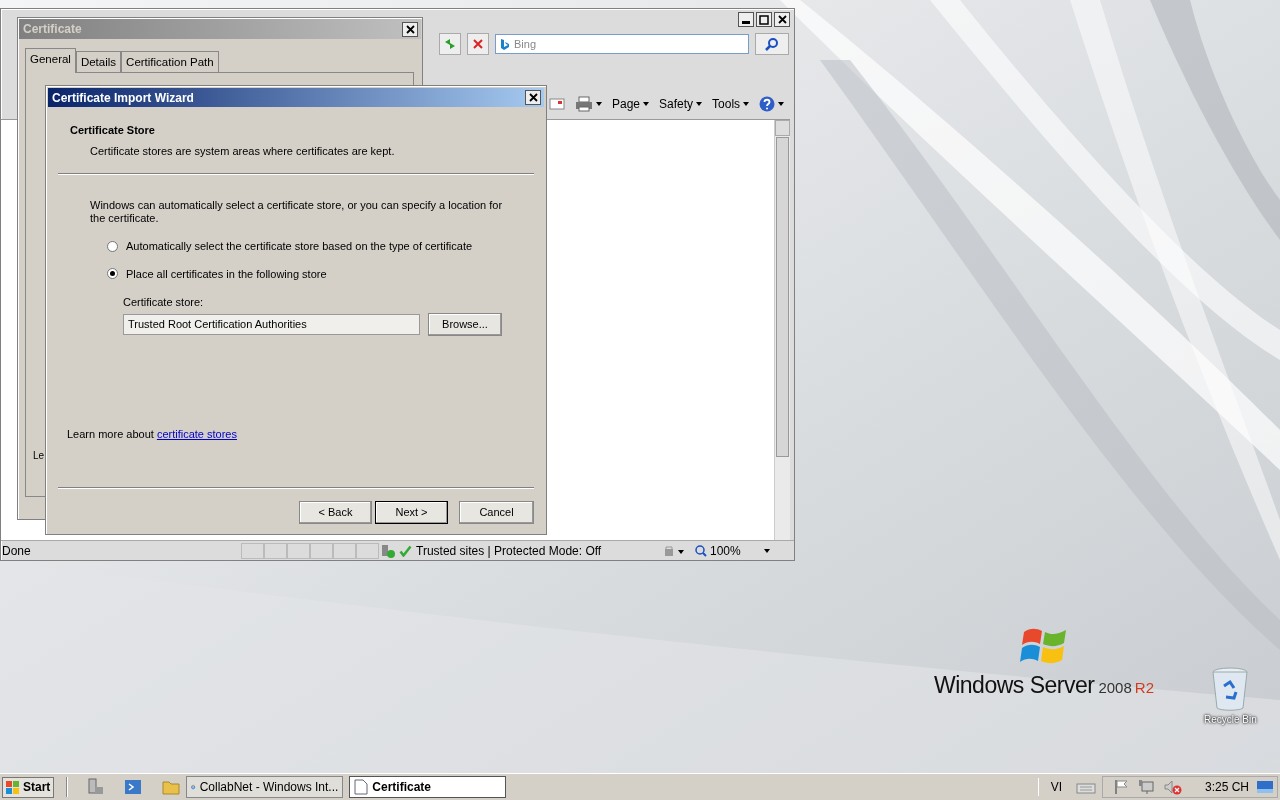 The width and height of the screenshot is (1280, 800). Describe the element at coordinates (1172, 787) in the screenshot. I see `muted-speaker-icon` at that location.